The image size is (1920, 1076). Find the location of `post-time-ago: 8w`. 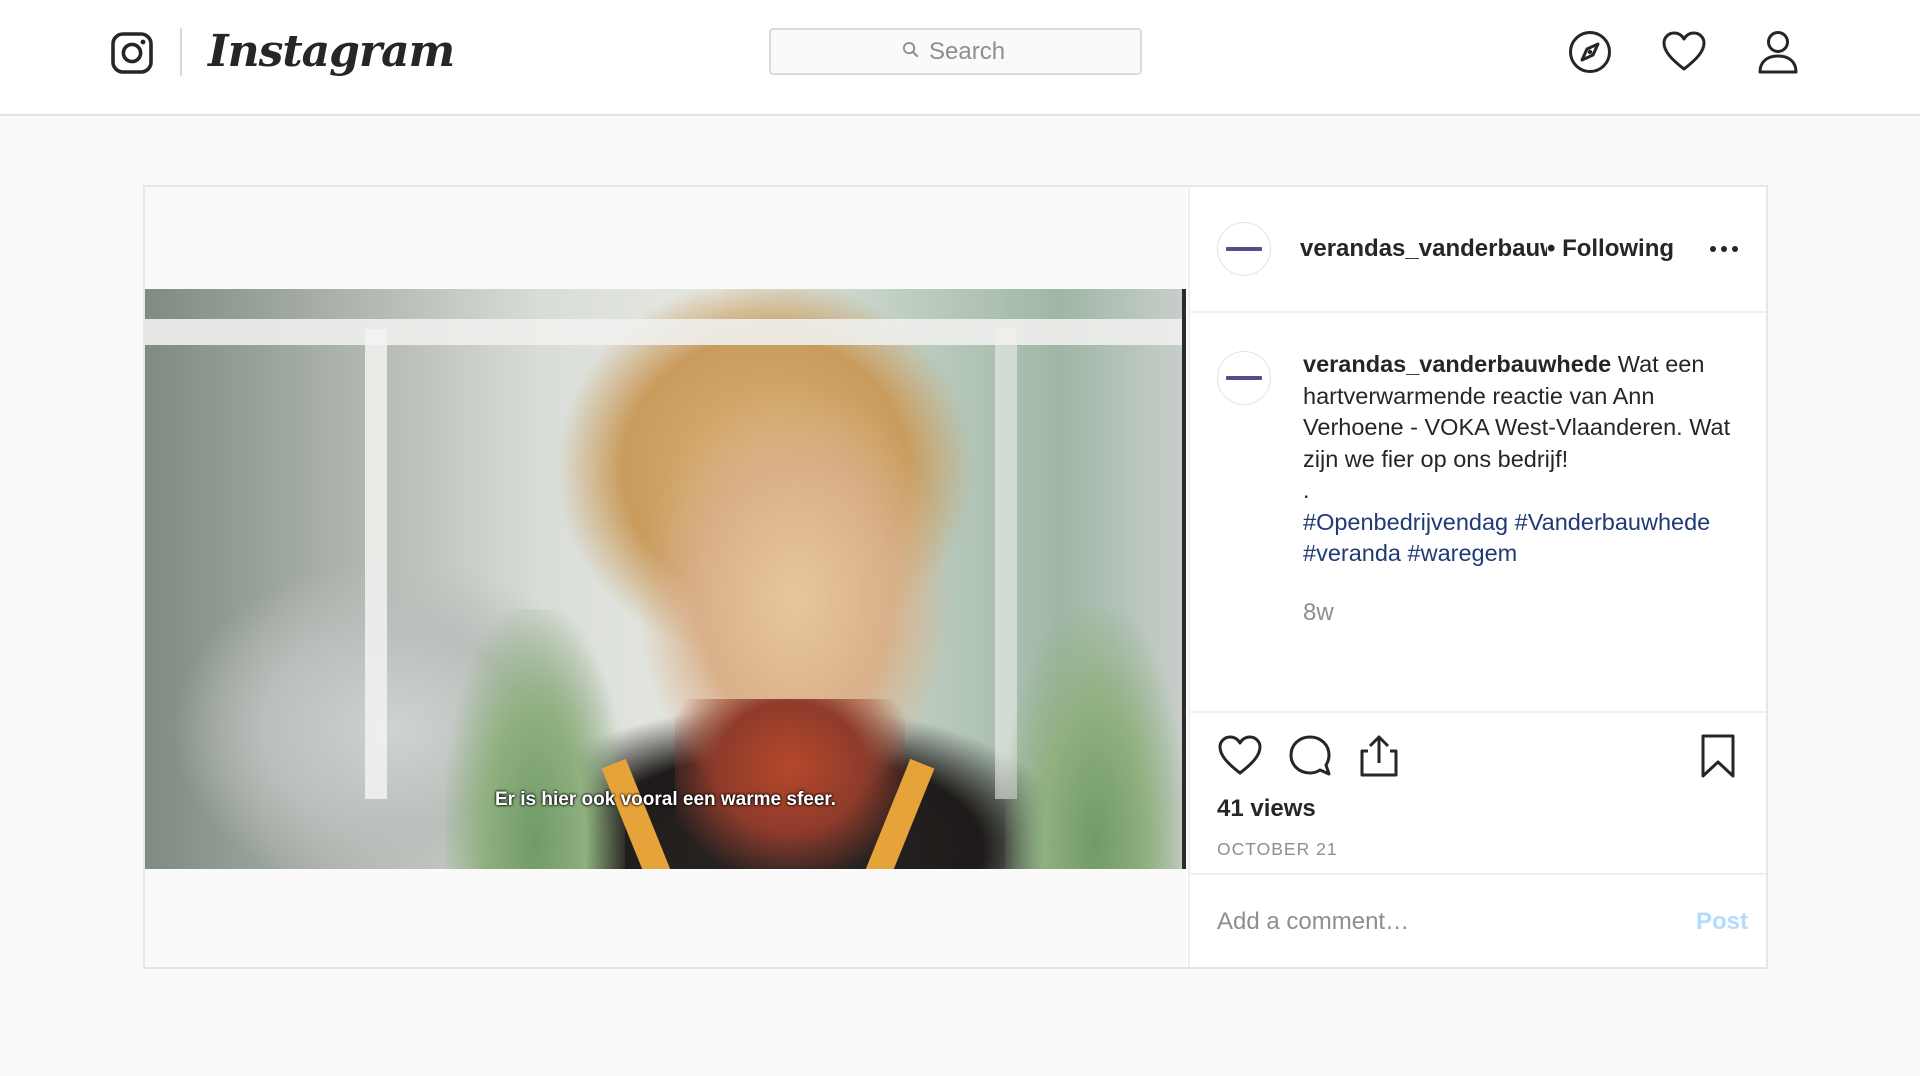

post-time-ago: 8w is located at coordinates (1318, 613).